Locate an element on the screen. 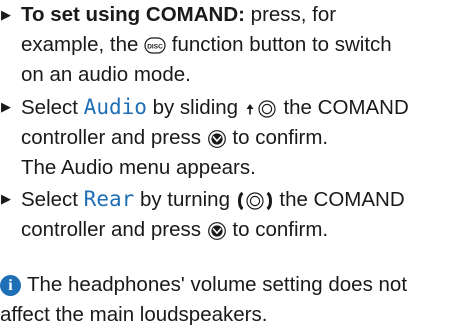  turn-controller-icon is located at coordinates (254, 200).